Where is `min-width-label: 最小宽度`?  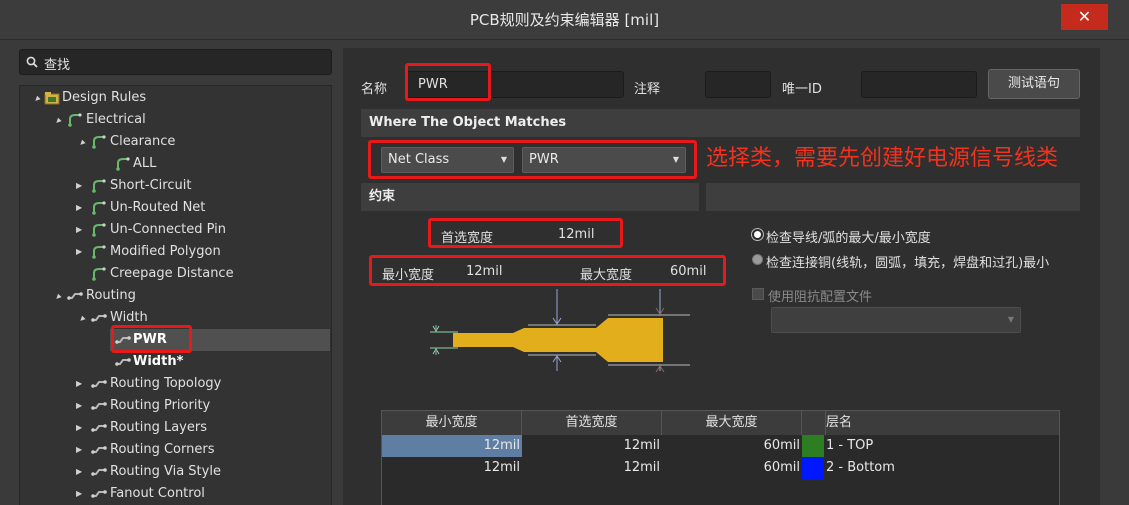 min-width-label: 最小宽度 is located at coordinates (408, 275).